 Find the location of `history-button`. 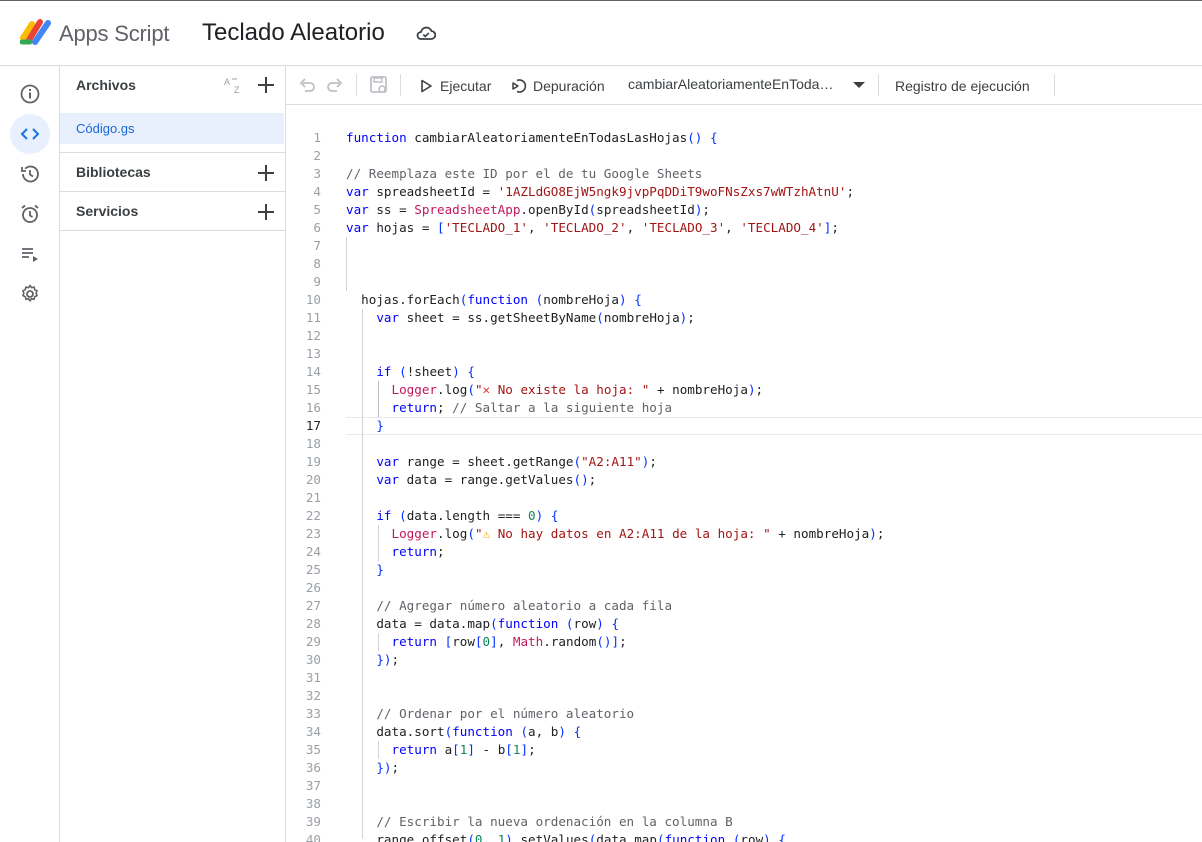

history-button is located at coordinates (30, 174).